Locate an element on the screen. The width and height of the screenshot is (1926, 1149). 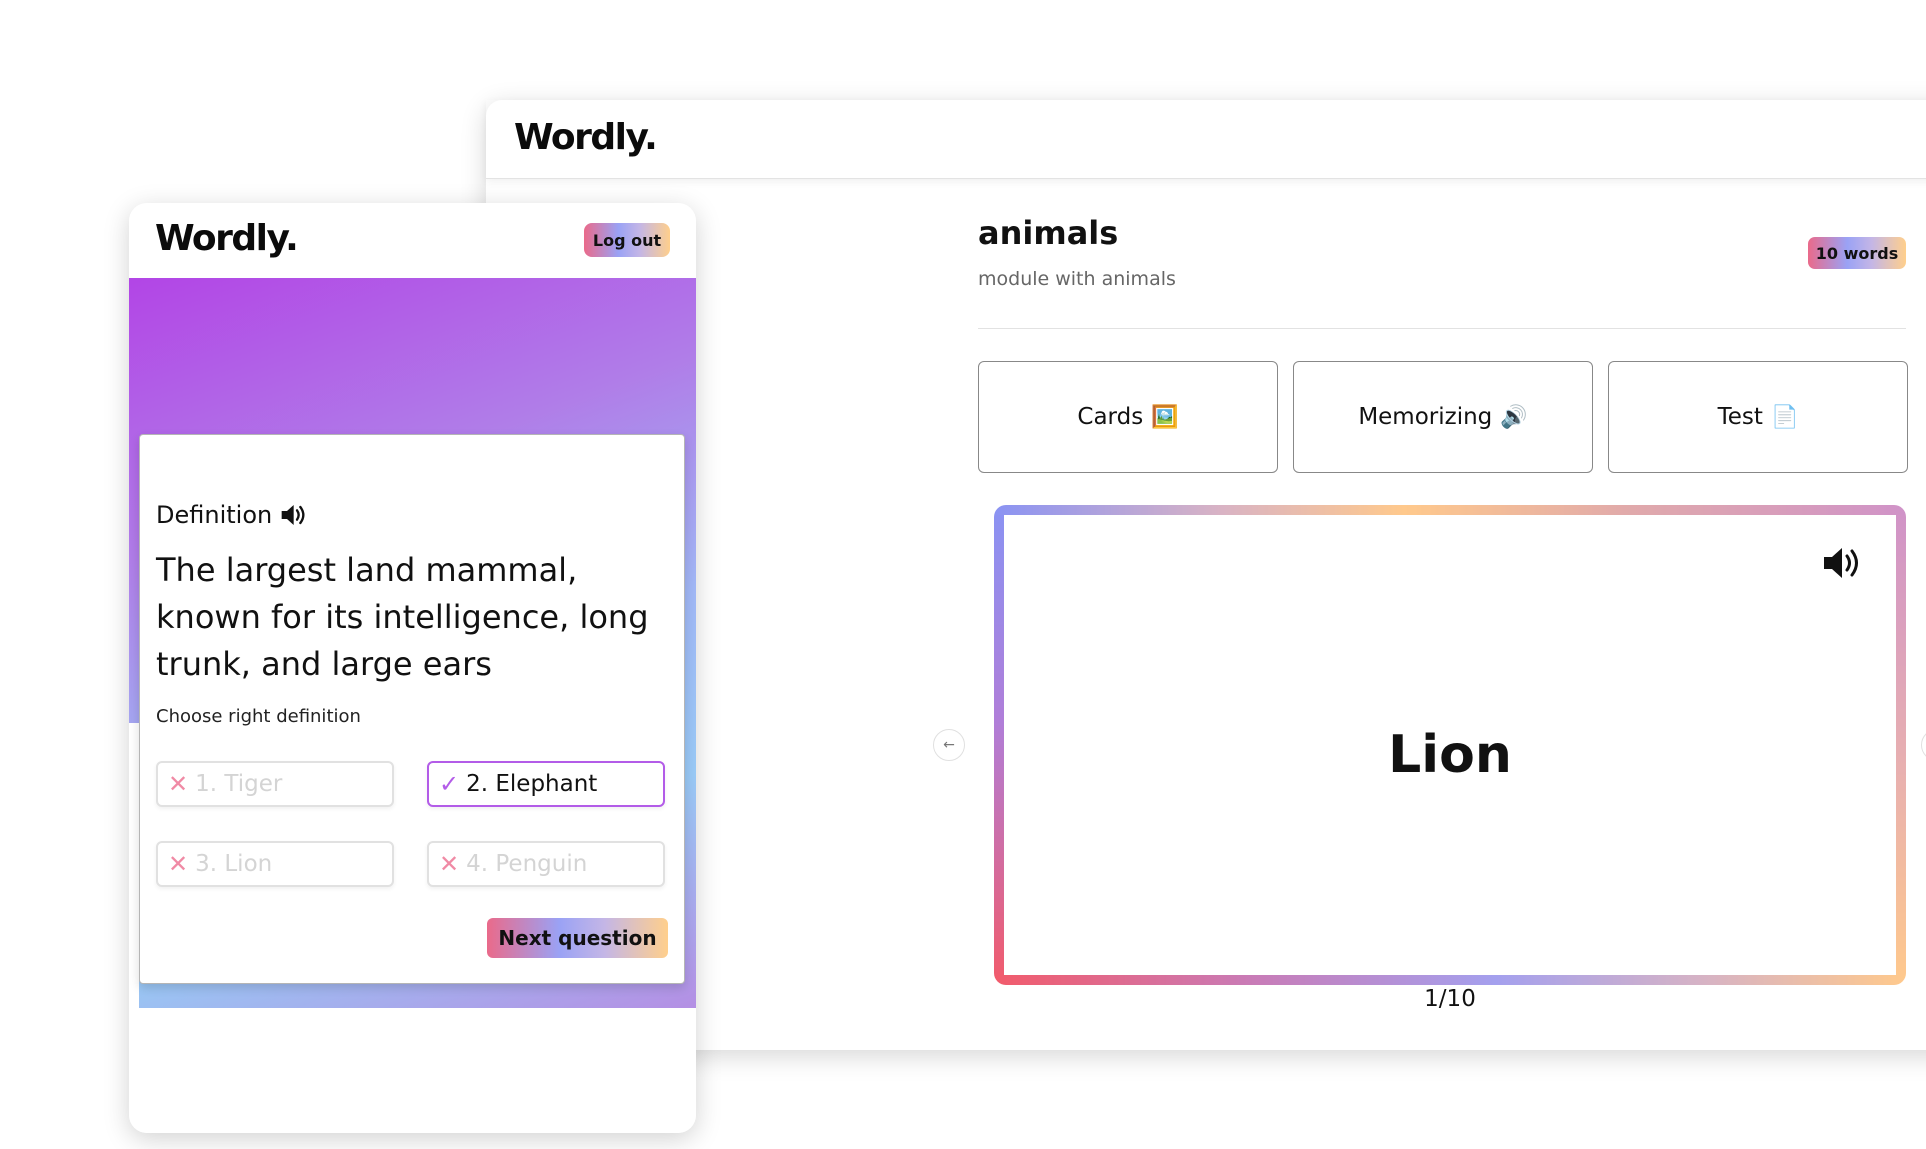
answer-option-4: ✕ 4. Penguin is located at coordinates (546, 864).